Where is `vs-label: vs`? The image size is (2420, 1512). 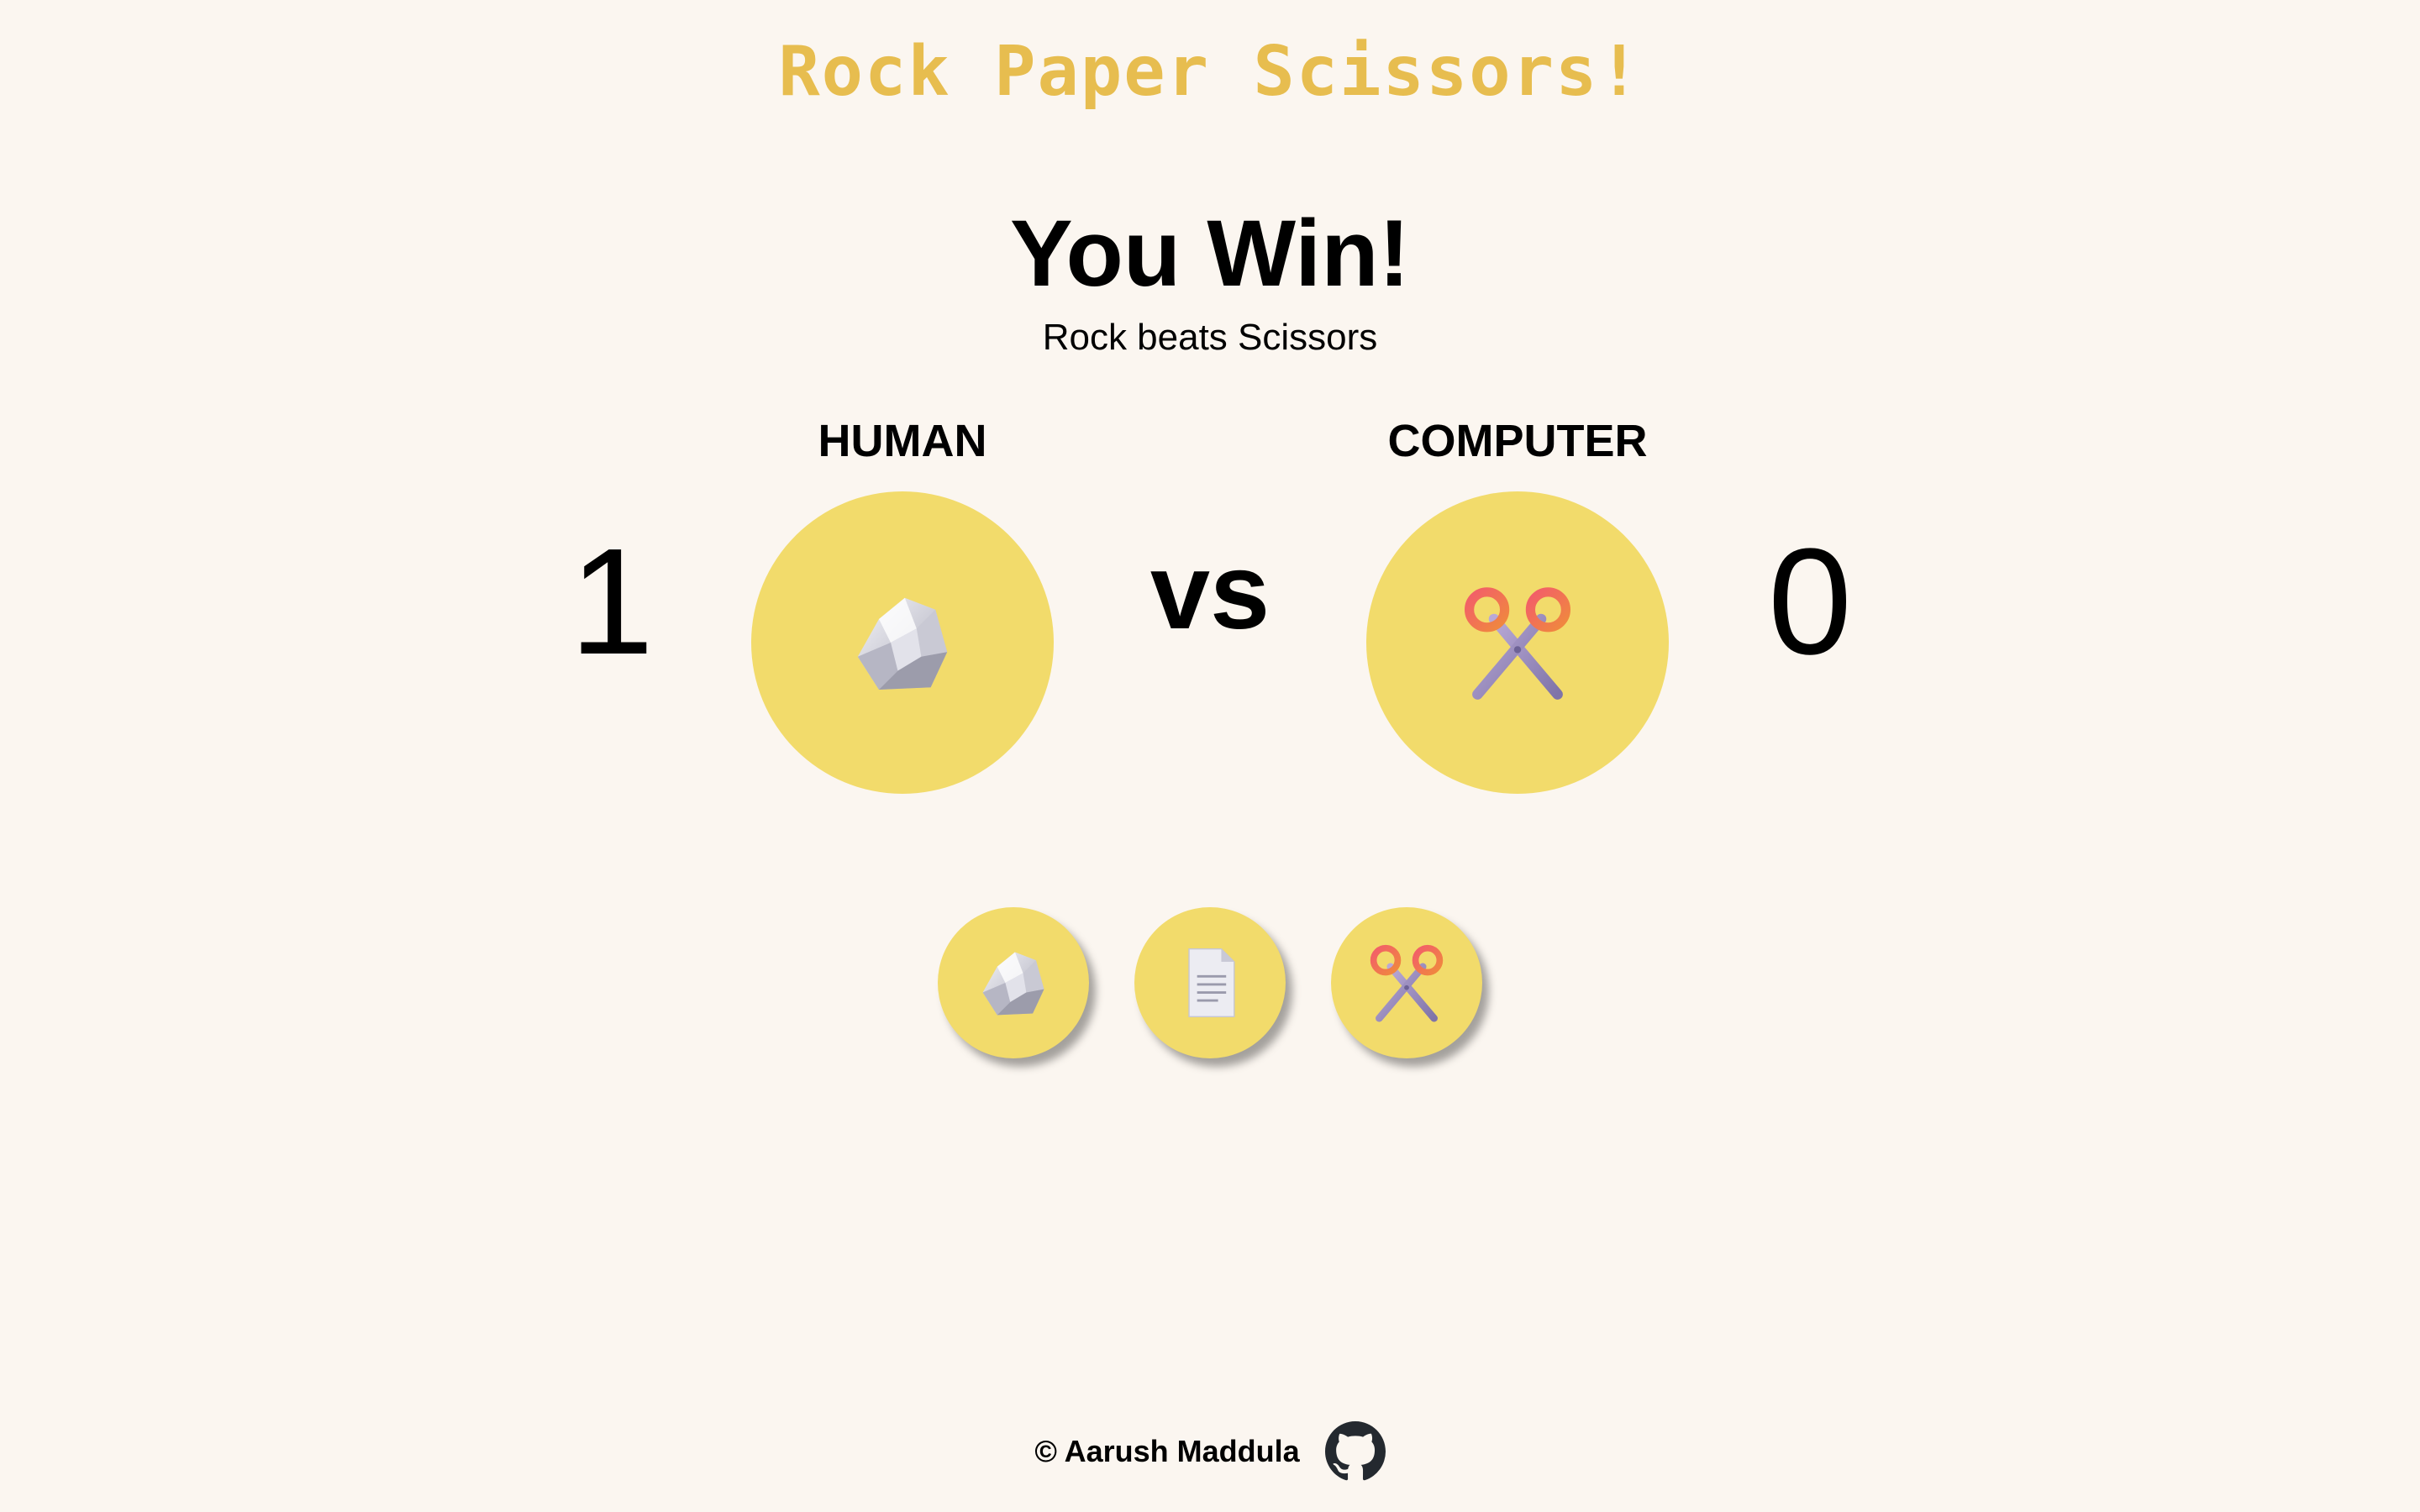
vs-label: vs is located at coordinates (1210, 592).